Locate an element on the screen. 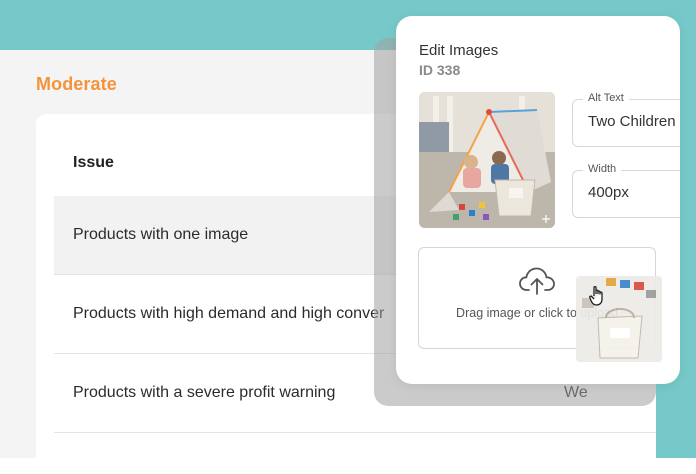 The height and width of the screenshot is (474, 696). modal-title: Edit Images is located at coordinates (459, 50).